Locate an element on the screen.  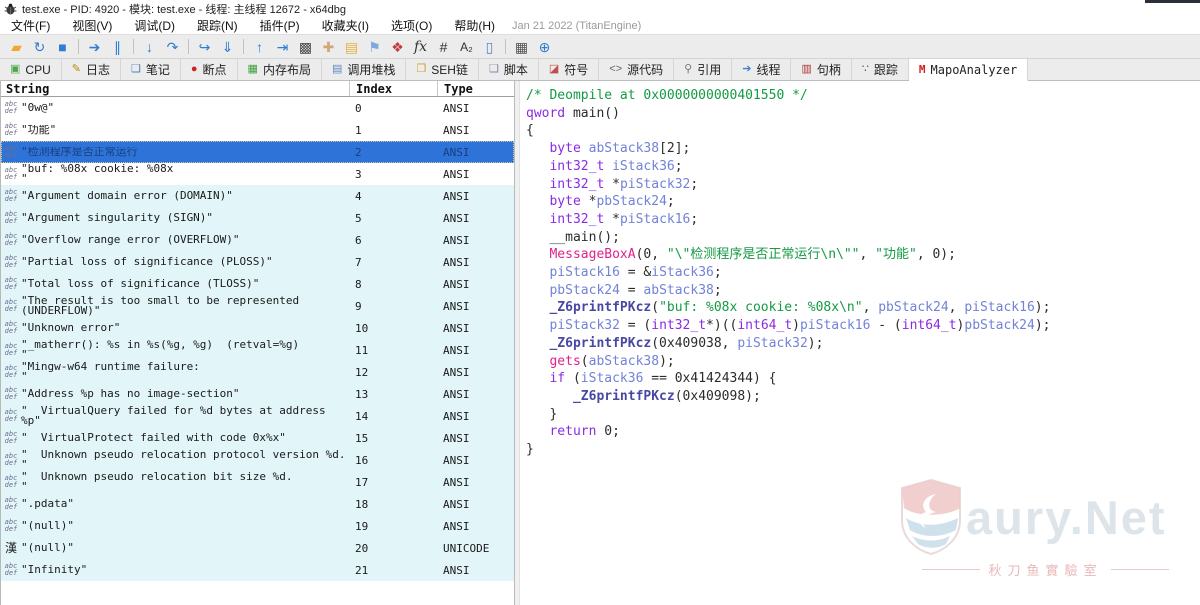
string-index: 17 is located at coordinates (362, 482).